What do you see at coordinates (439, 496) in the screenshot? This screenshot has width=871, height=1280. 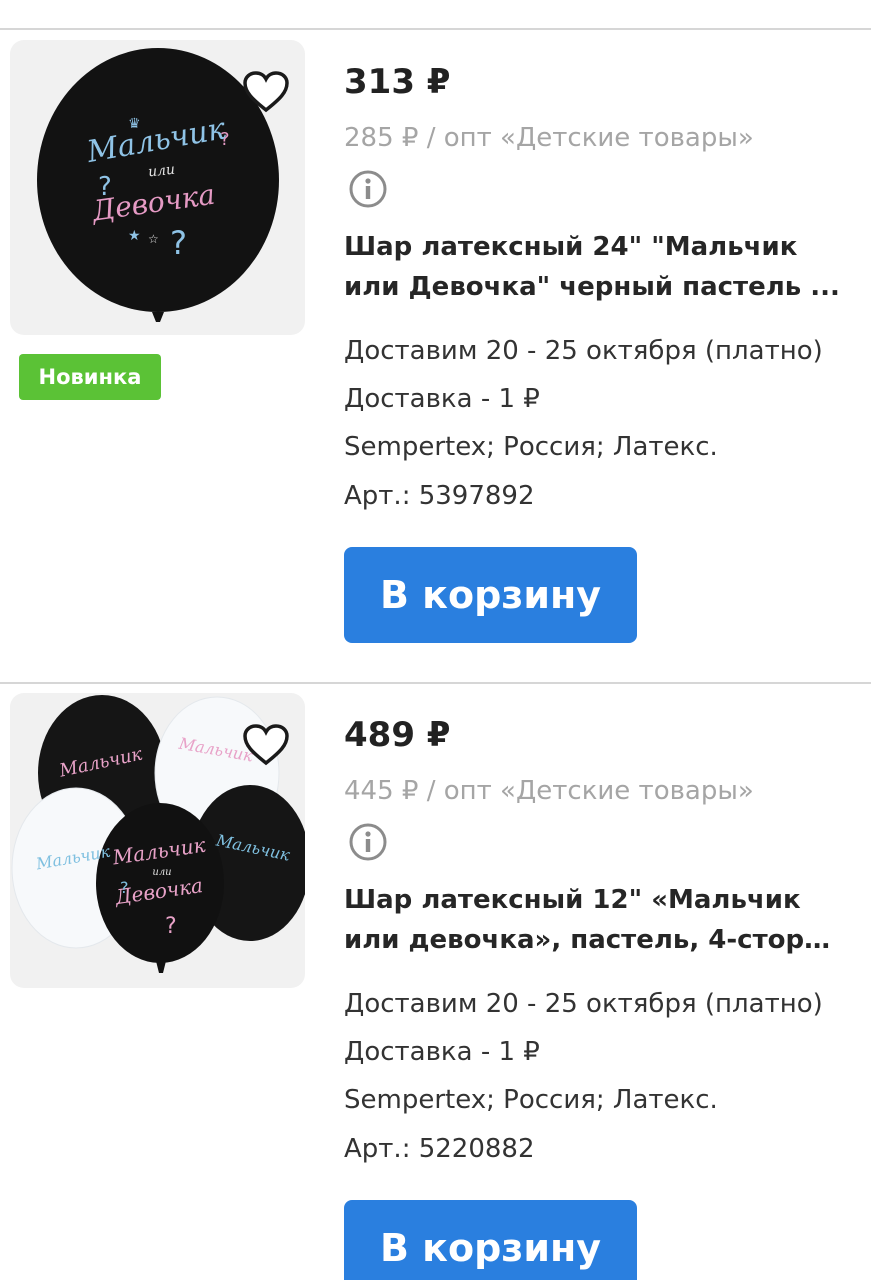 I see `article-number: Арт.: 5397892` at bounding box center [439, 496].